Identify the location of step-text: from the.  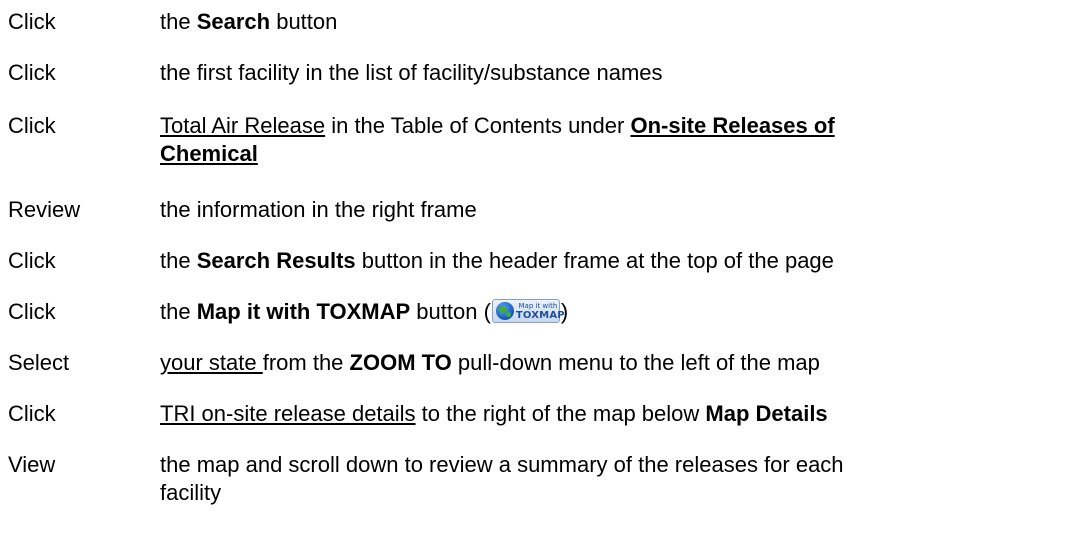
(306, 362).